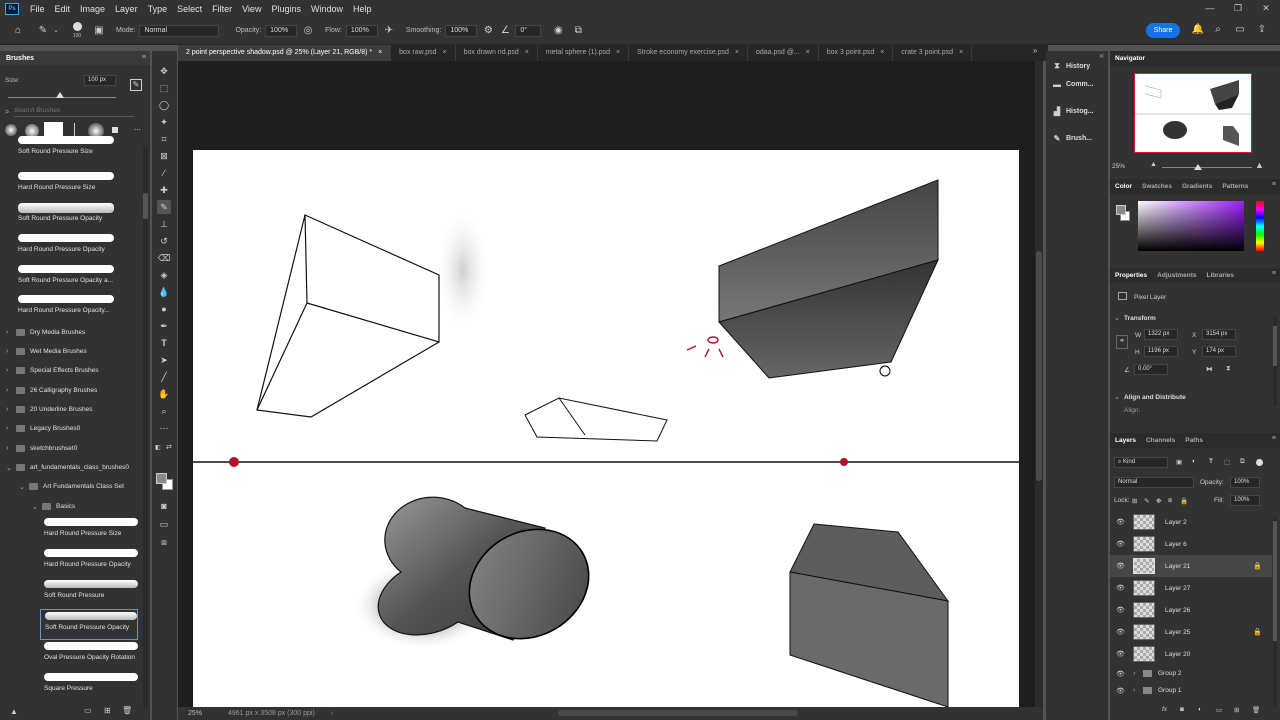 The height and width of the screenshot is (720, 1280). I want to click on filter-smart-object-icon: ⧉, so click(1242, 462).